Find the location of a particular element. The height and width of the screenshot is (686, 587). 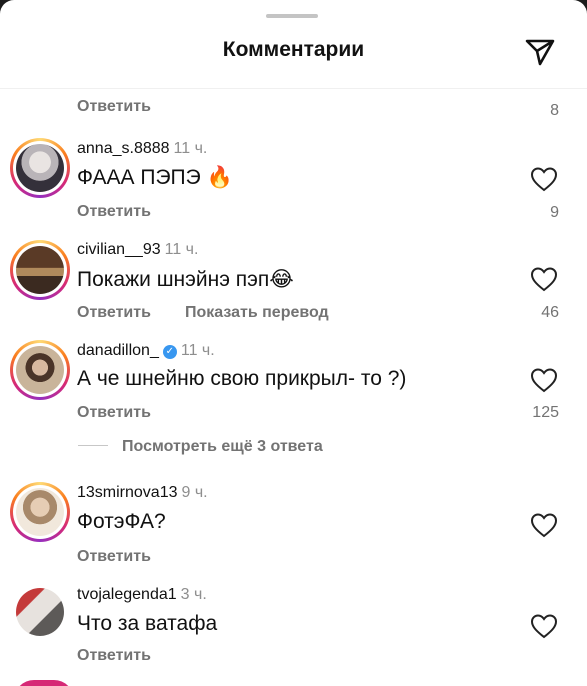

comment-text: Покажи шнэйнэ пэп😂 is located at coordinates (185, 279).